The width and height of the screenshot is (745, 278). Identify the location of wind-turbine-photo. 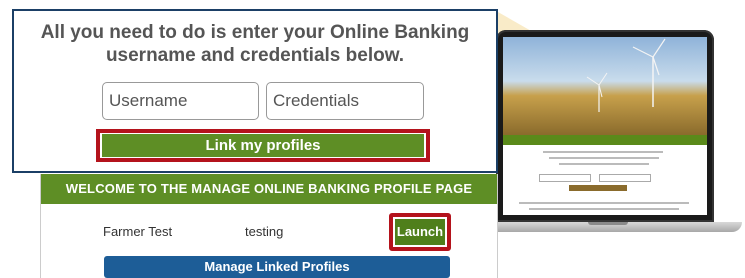
(605, 86).